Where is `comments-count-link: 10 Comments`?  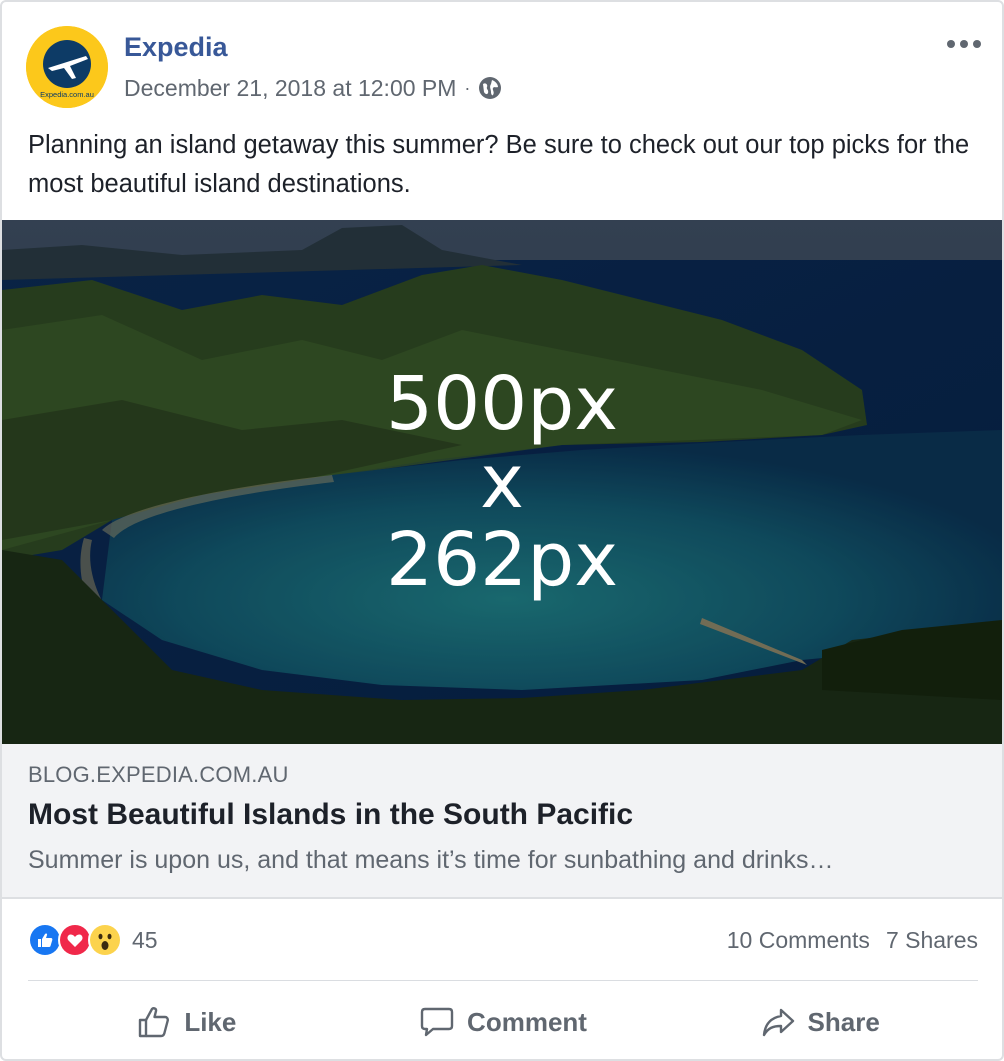 comments-count-link: 10 Comments is located at coordinates (798, 940).